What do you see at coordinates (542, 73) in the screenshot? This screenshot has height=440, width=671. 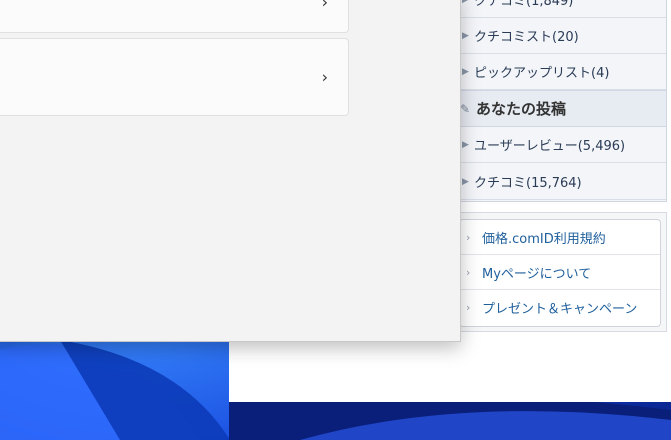 I see `side-item-label: ピックアップリスト(4)` at bounding box center [542, 73].